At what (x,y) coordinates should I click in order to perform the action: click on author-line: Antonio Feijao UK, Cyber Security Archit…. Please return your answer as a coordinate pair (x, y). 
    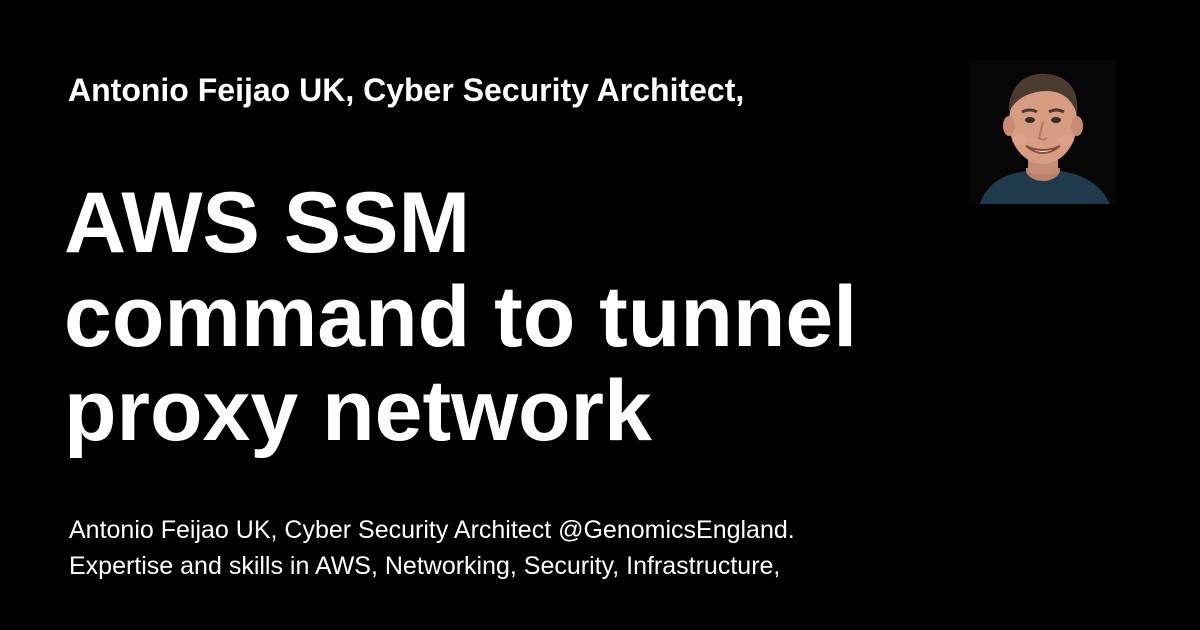
    Looking at the image, I should click on (406, 90).